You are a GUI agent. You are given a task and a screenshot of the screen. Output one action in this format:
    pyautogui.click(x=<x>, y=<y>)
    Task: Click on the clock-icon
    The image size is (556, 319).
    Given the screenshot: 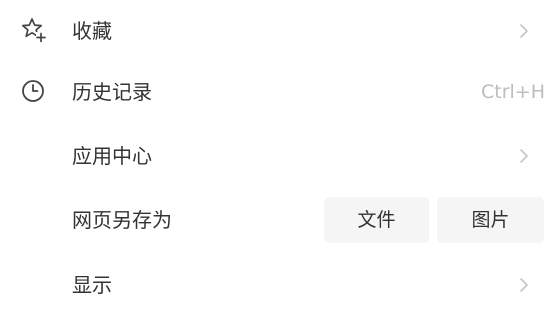 What is the action you would take?
    pyautogui.click(x=33, y=91)
    